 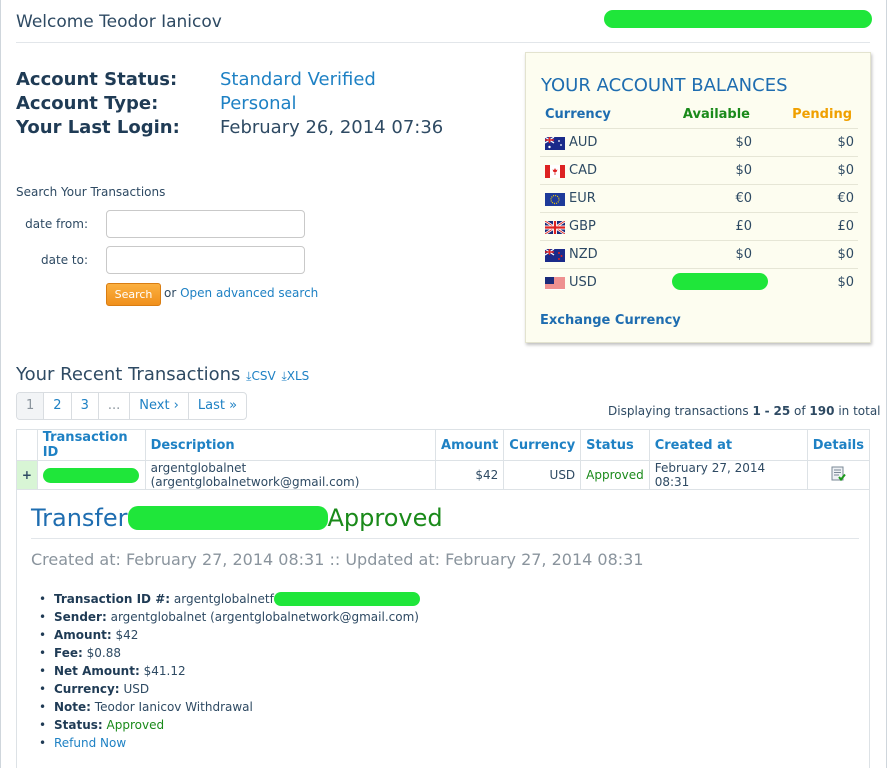 I want to click on account-type-value: Personal, so click(x=258, y=103).